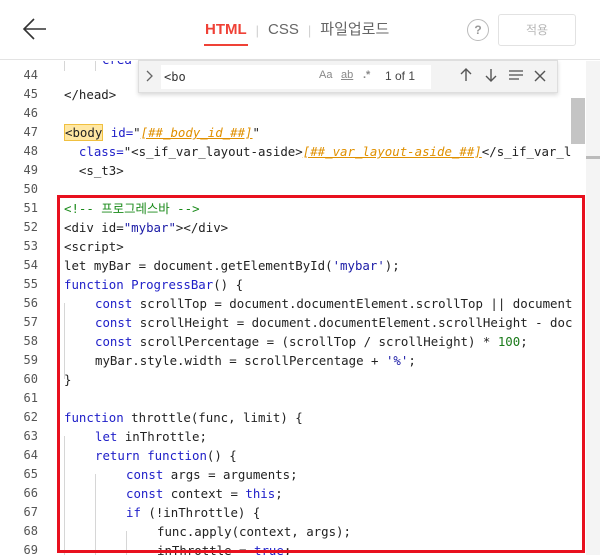 The height and width of the screenshot is (555, 600). I want to click on line-number: 63, so click(30, 436).